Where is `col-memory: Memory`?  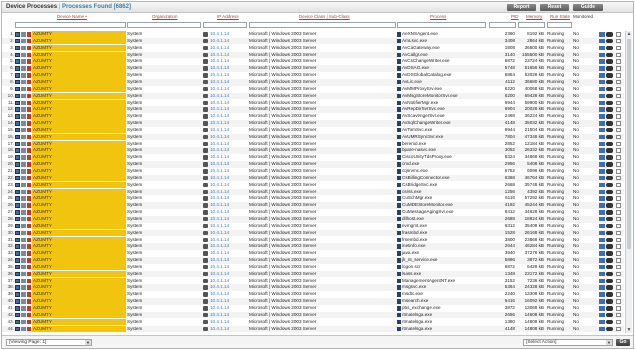 col-memory: Memory is located at coordinates (534, 16).